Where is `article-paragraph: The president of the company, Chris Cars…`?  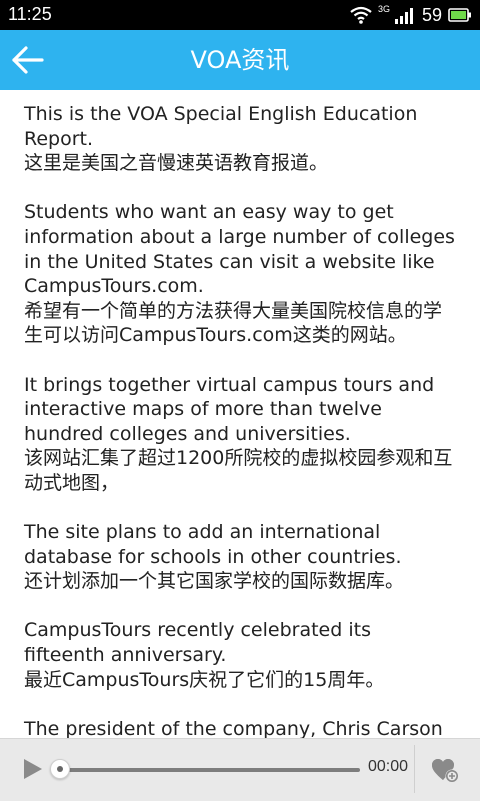 article-paragraph: The president of the company, Chris Cars… is located at coordinates (240, 727).